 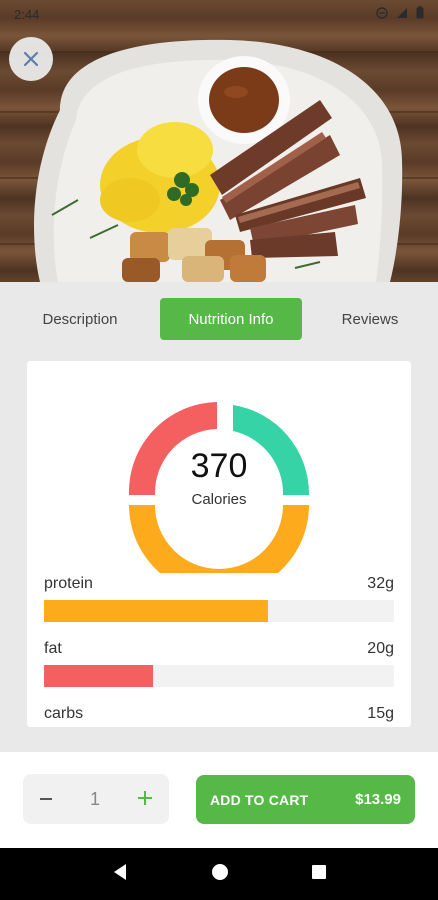 What do you see at coordinates (219, 716) in the screenshot?
I see `nutrient-row-carbs: carbs 15g` at bounding box center [219, 716].